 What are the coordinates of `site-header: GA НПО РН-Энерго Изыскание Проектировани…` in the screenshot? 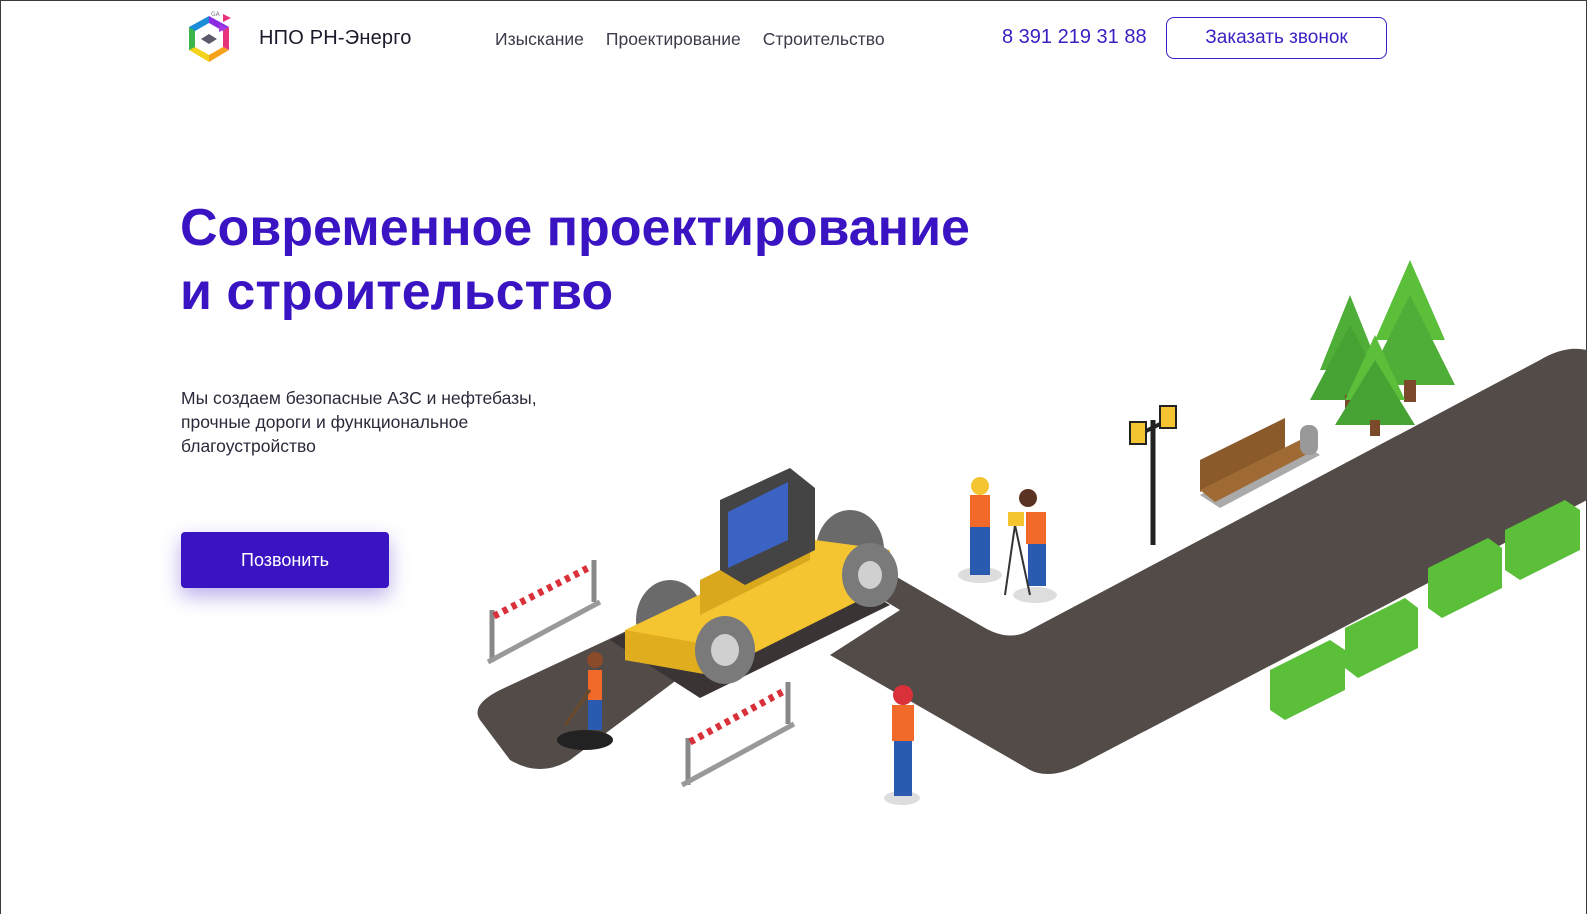 It's located at (793, 40).